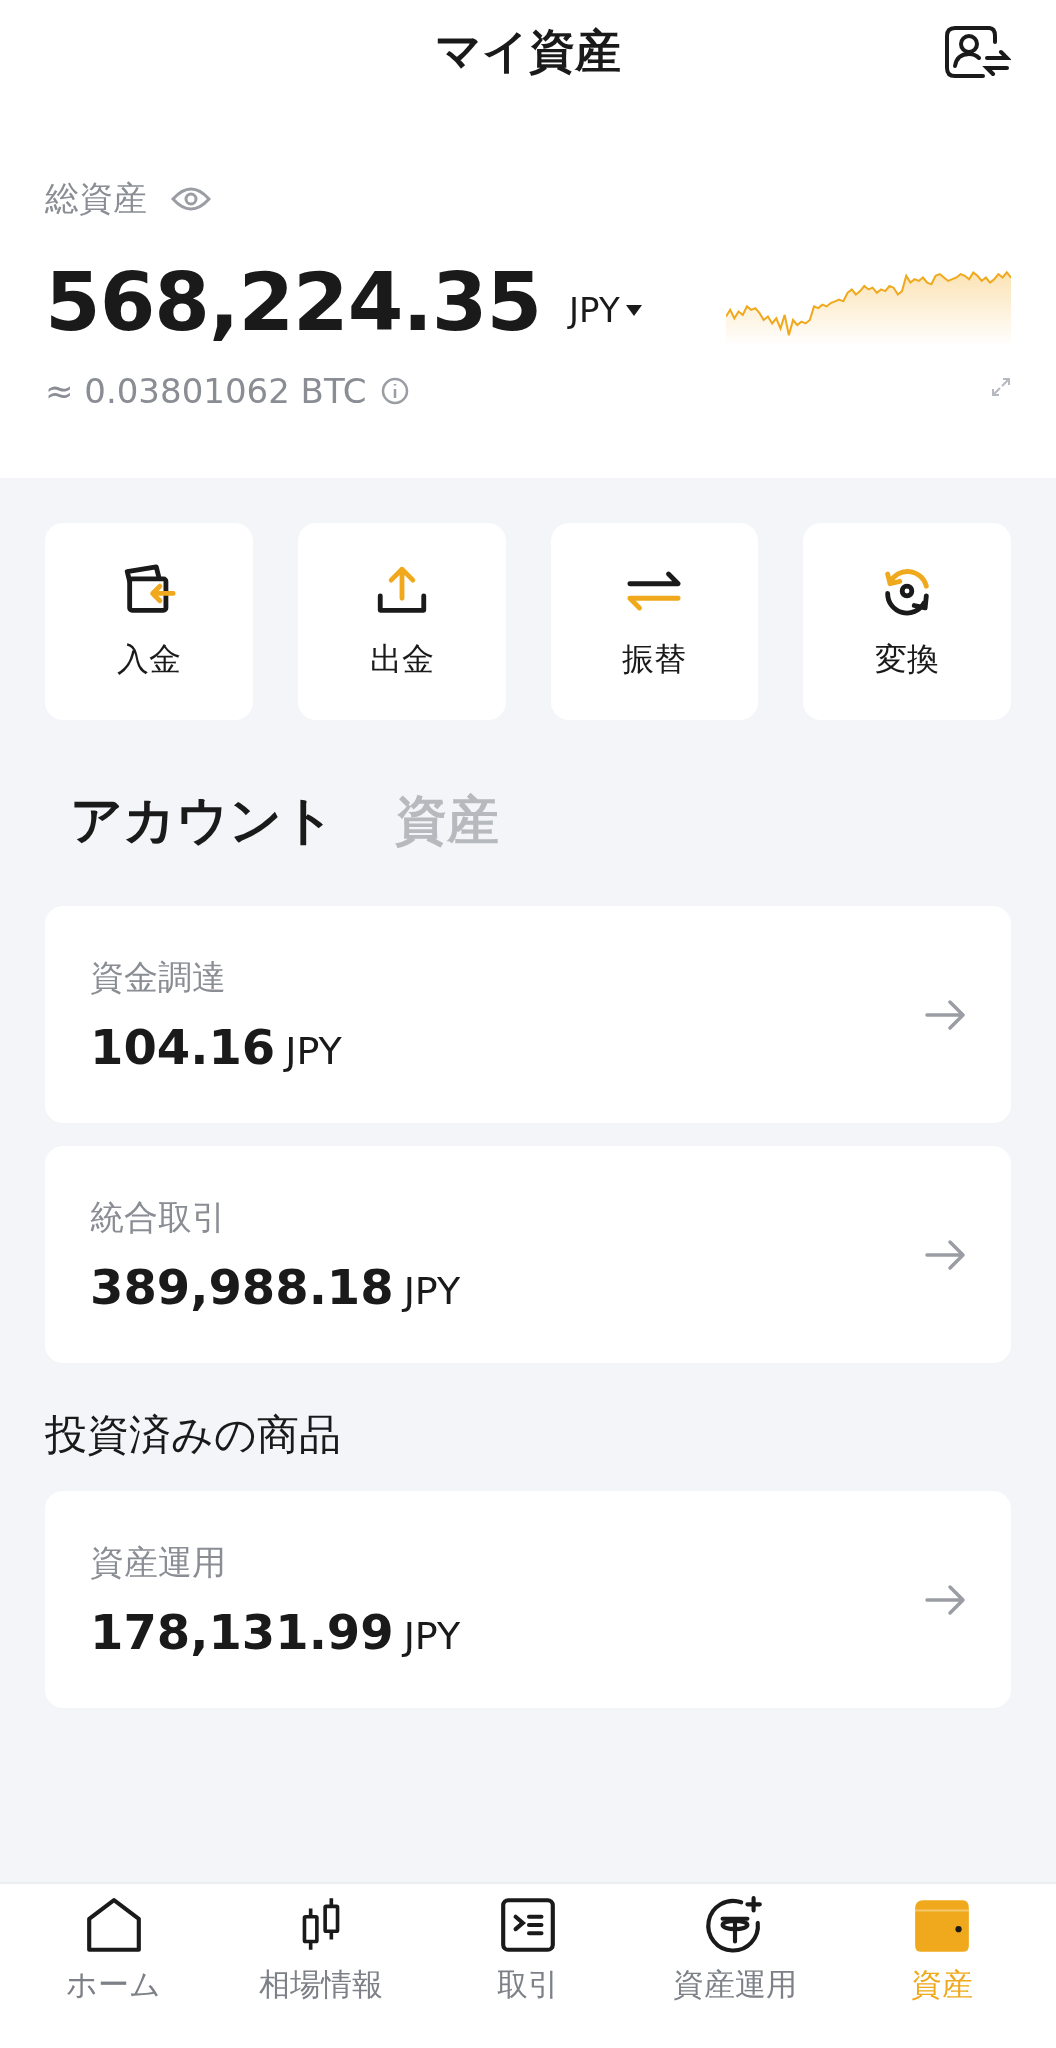 This screenshot has height=2048, width=1056. I want to click on nav-item: ホーム, so click(114, 1971).